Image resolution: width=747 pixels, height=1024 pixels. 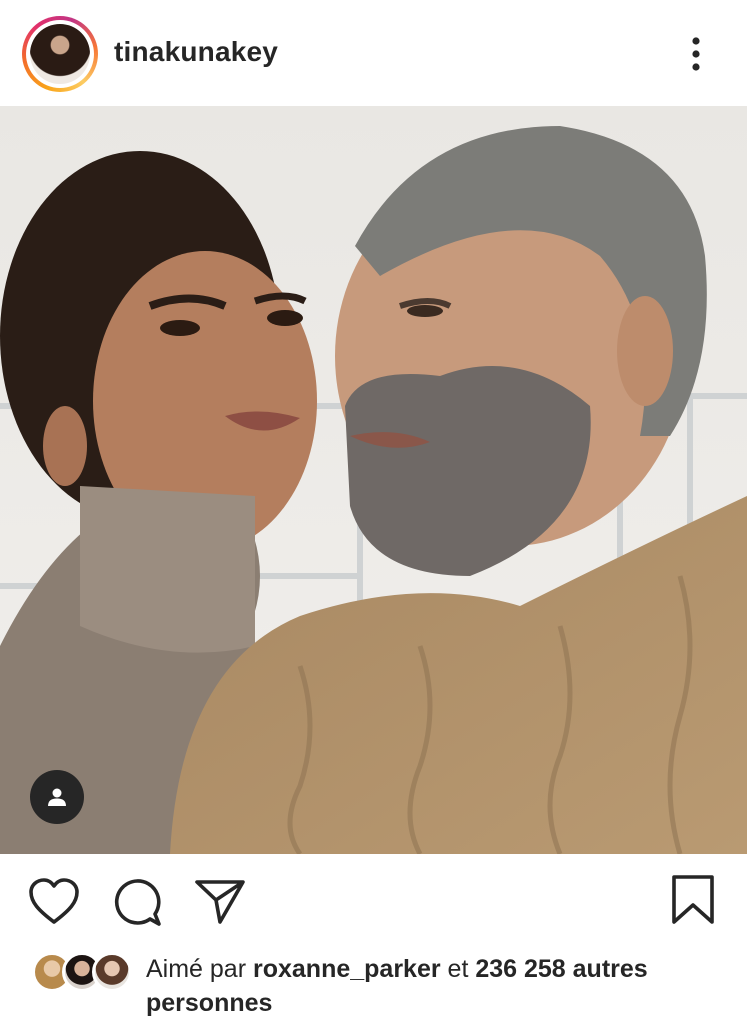 I want to click on bookmark-icon, so click(x=693, y=902).